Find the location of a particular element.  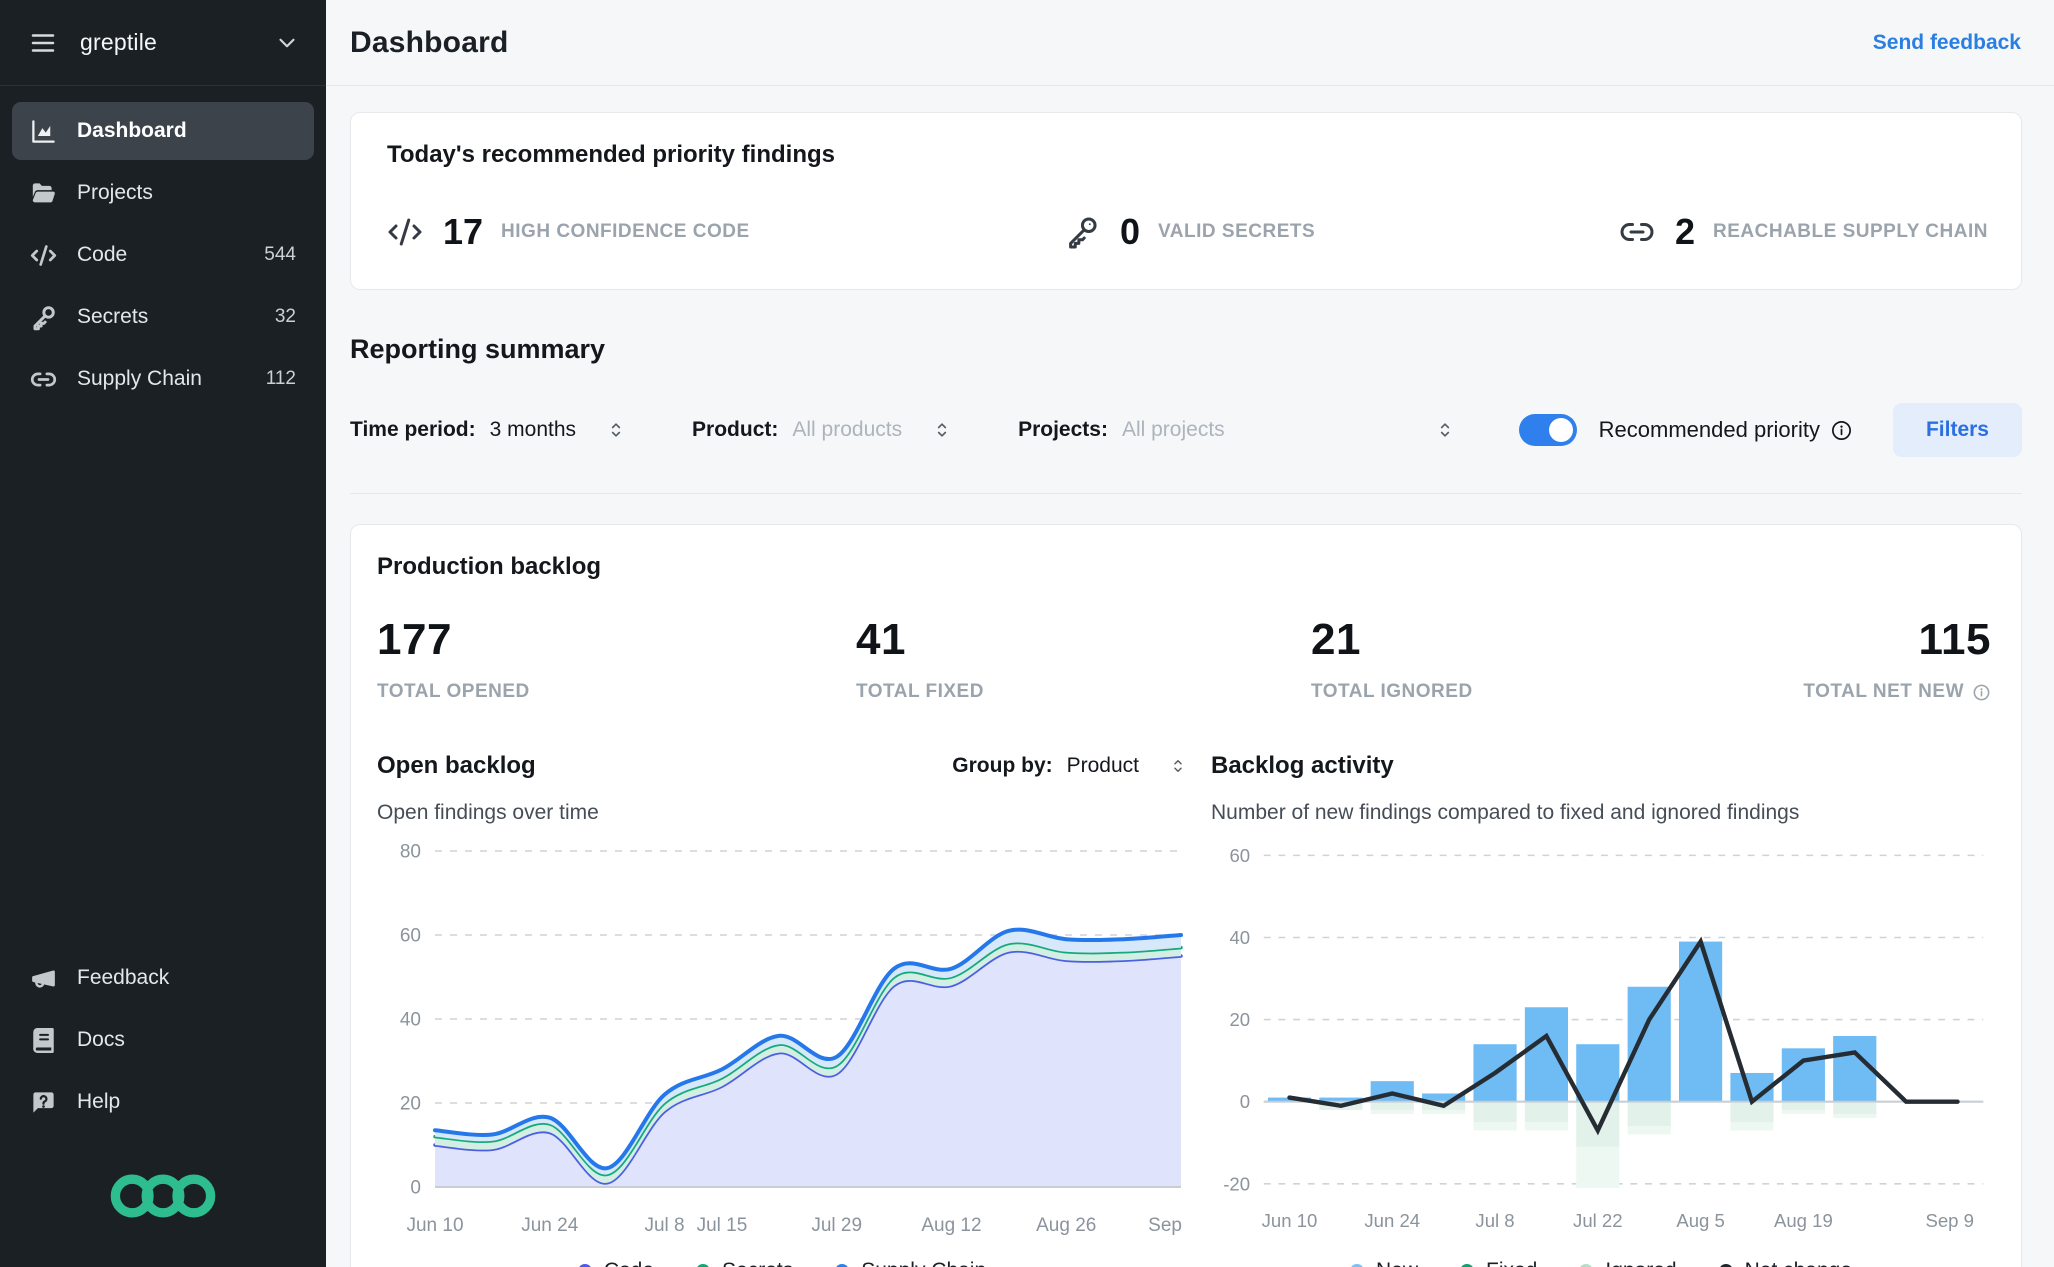

backlog-title: Production backlog is located at coordinates (489, 566).